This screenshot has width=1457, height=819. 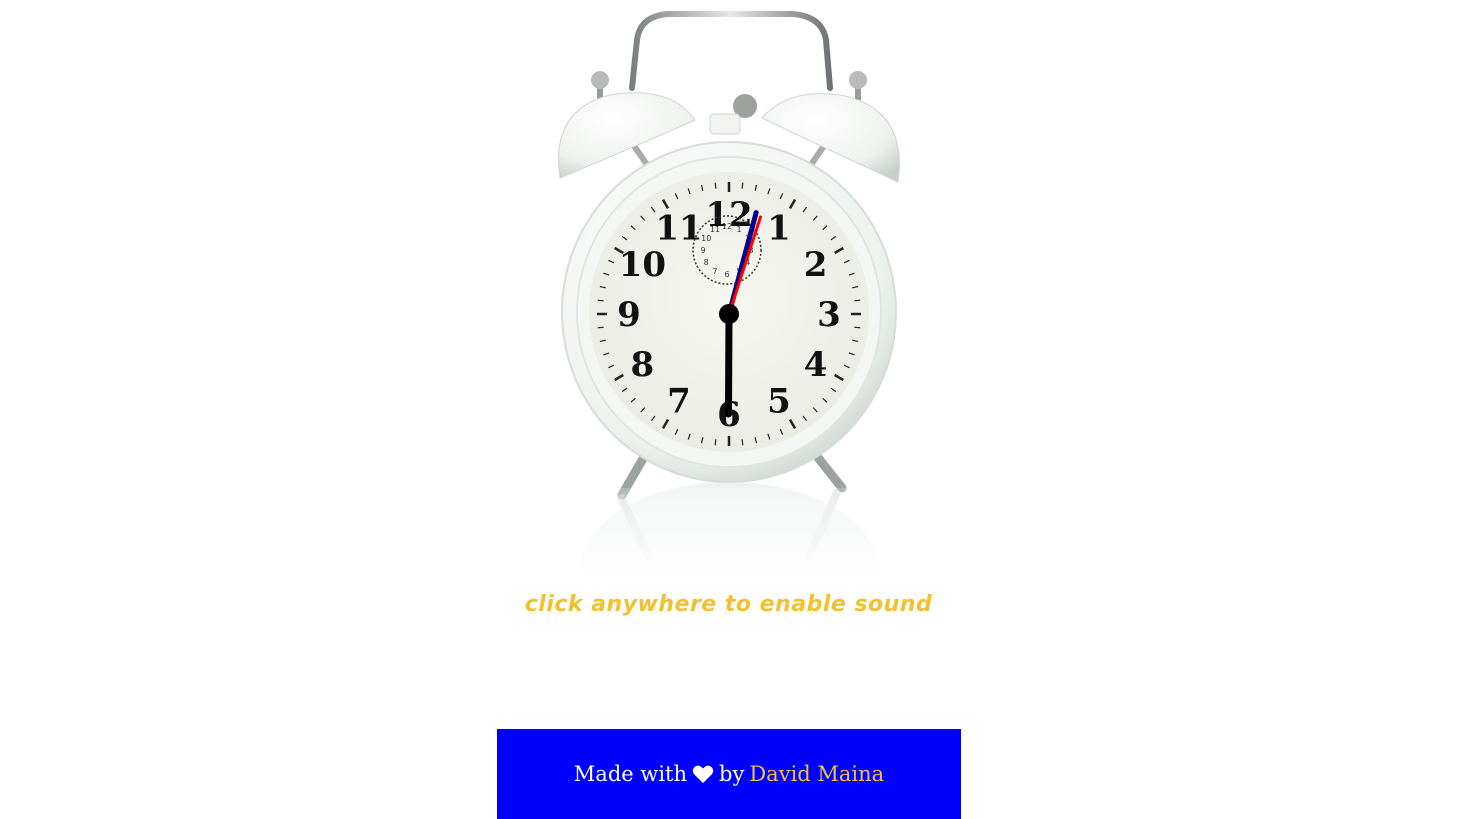 What do you see at coordinates (726, 274) in the screenshot?
I see `sub-dial-number: 6` at bounding box center [726, 274].